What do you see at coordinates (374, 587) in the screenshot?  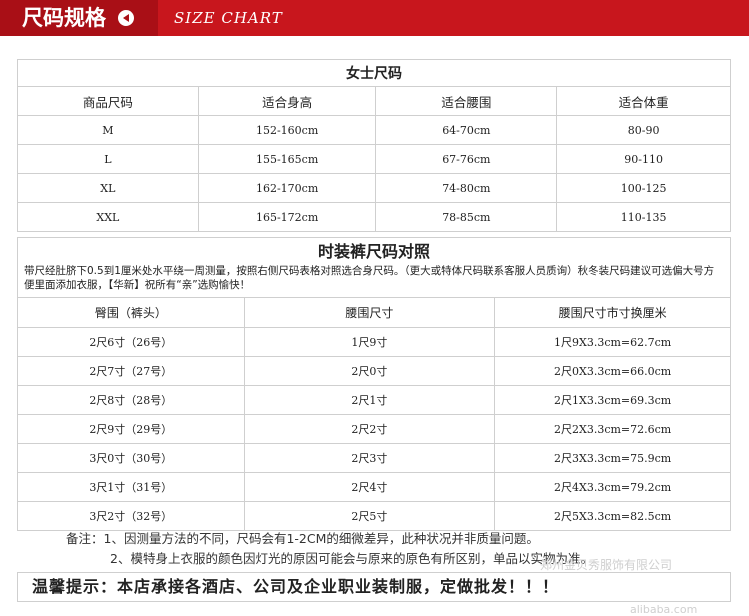 I see `warm-tip-banner: 温馨提示：本店承接各酒店、公司及企业职业装制服，定做批发！！！` at bounding box center [374, 587].